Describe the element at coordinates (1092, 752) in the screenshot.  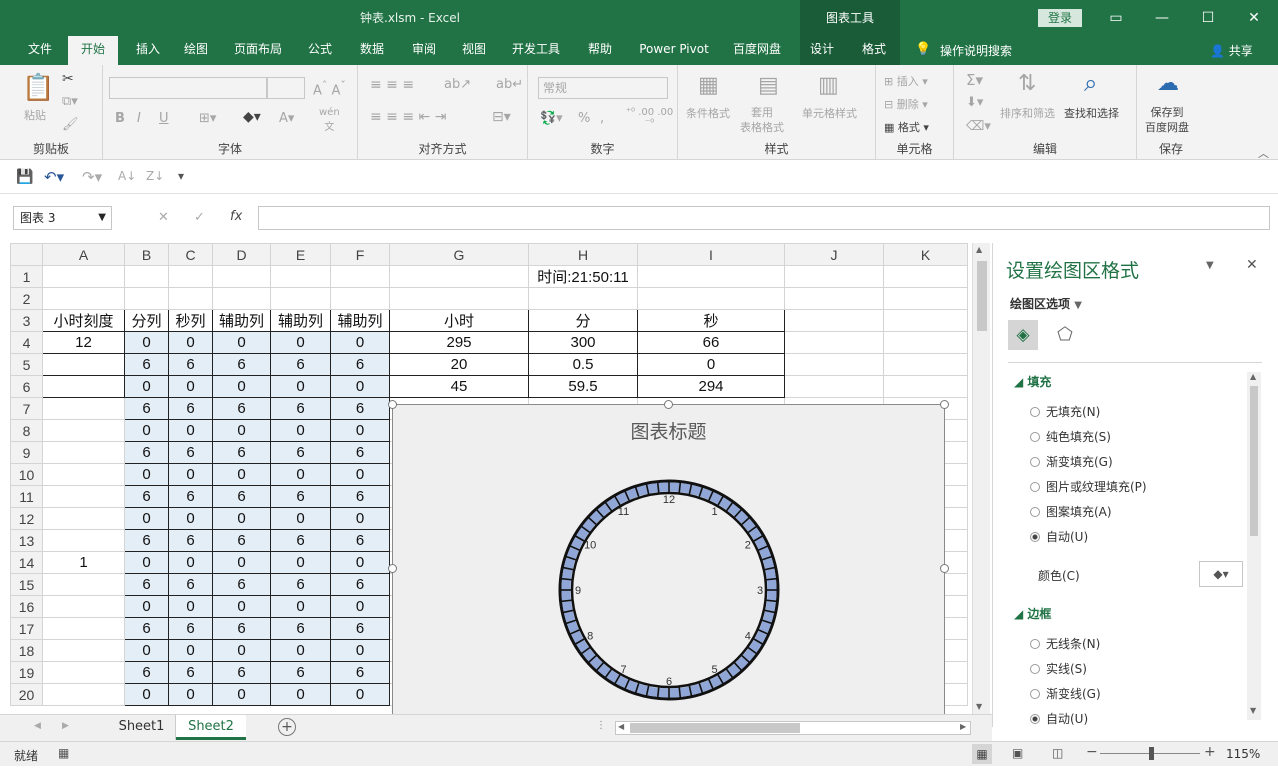
I see `zoom-out-icon: −` at that location.